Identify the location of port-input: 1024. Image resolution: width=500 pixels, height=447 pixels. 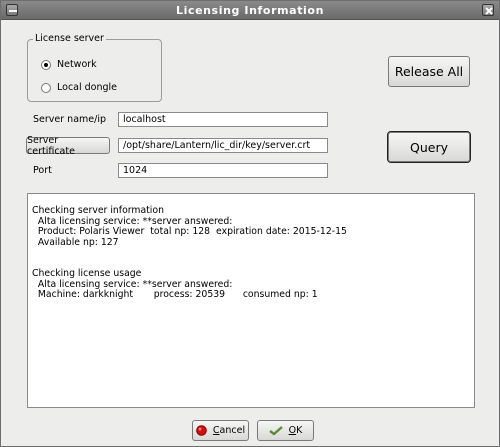
(223, 170).